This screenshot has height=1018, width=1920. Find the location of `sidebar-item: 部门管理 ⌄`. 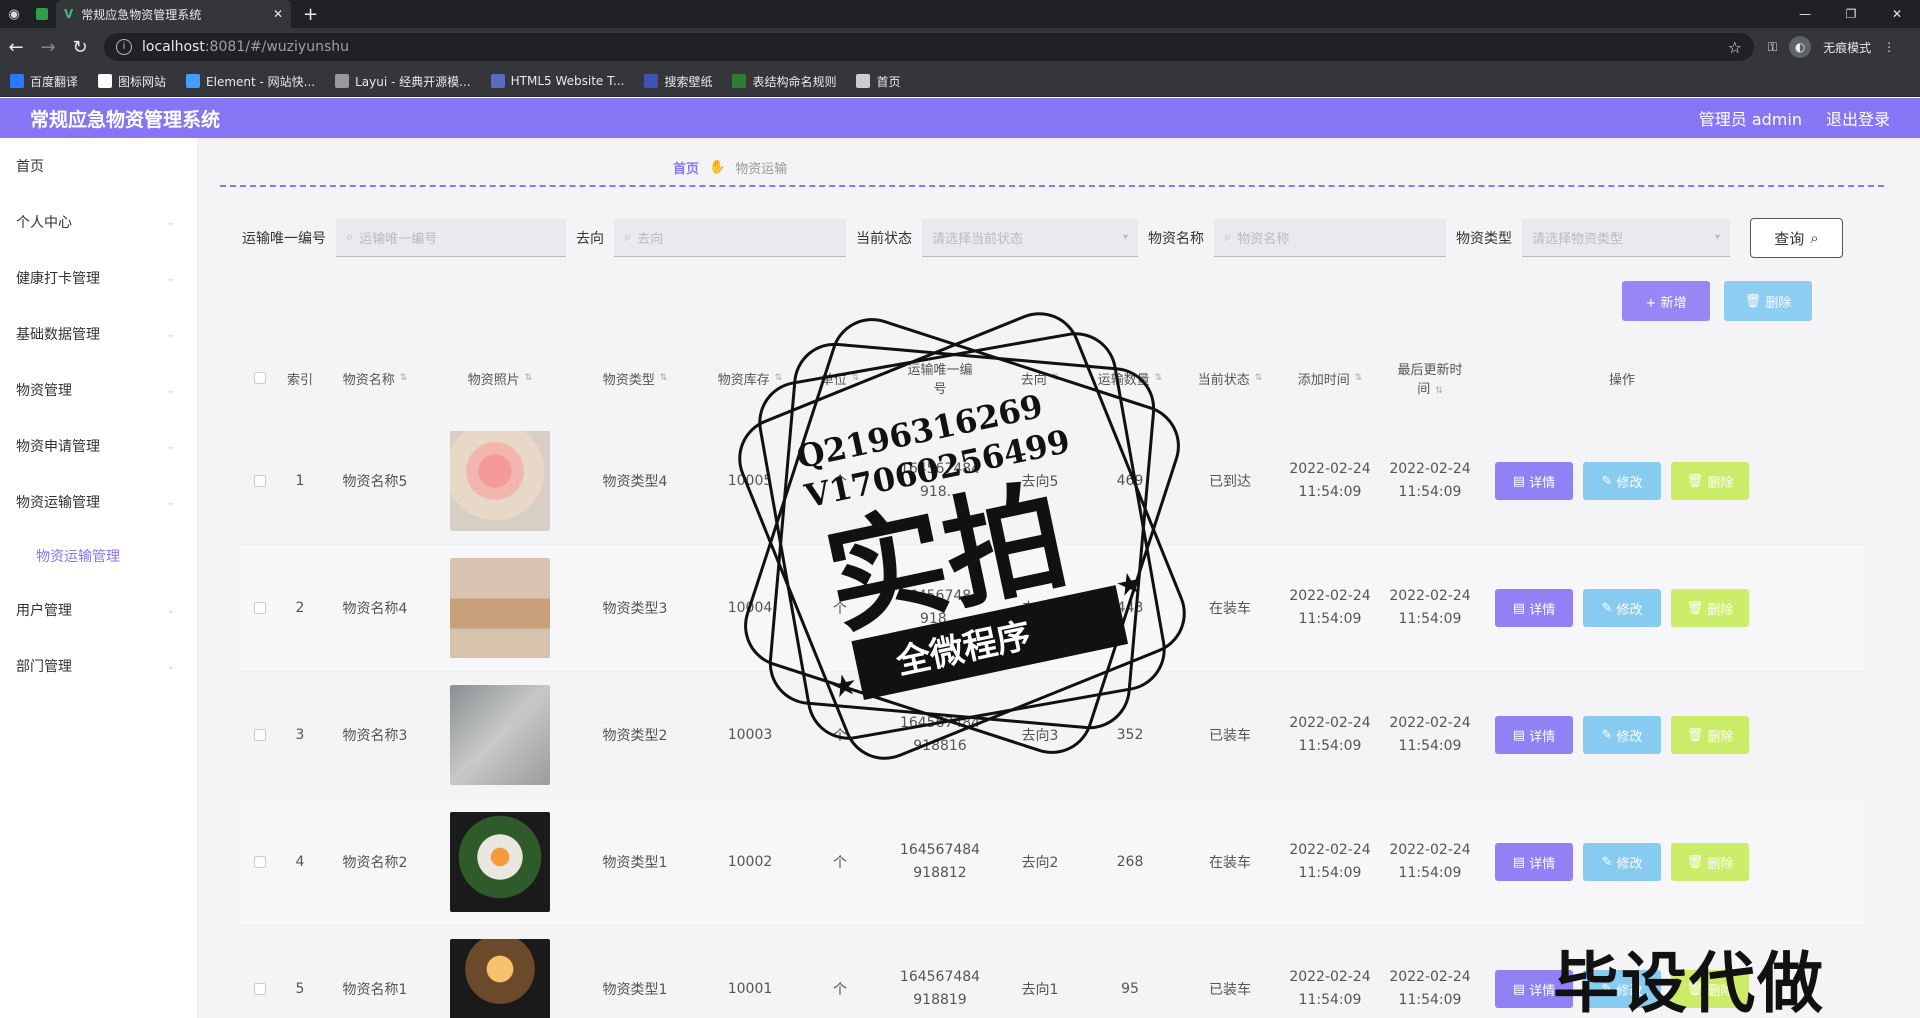

sidebar-item: 部门管理 ⌄ is located at coordinates (98, 666).